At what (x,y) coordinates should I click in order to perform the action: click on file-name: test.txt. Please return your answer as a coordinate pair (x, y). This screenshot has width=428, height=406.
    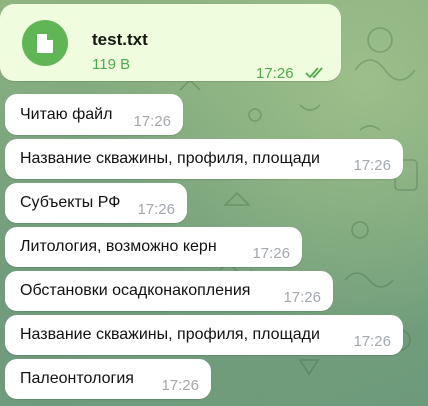
    Looking at the image, I should click on (120, 40).